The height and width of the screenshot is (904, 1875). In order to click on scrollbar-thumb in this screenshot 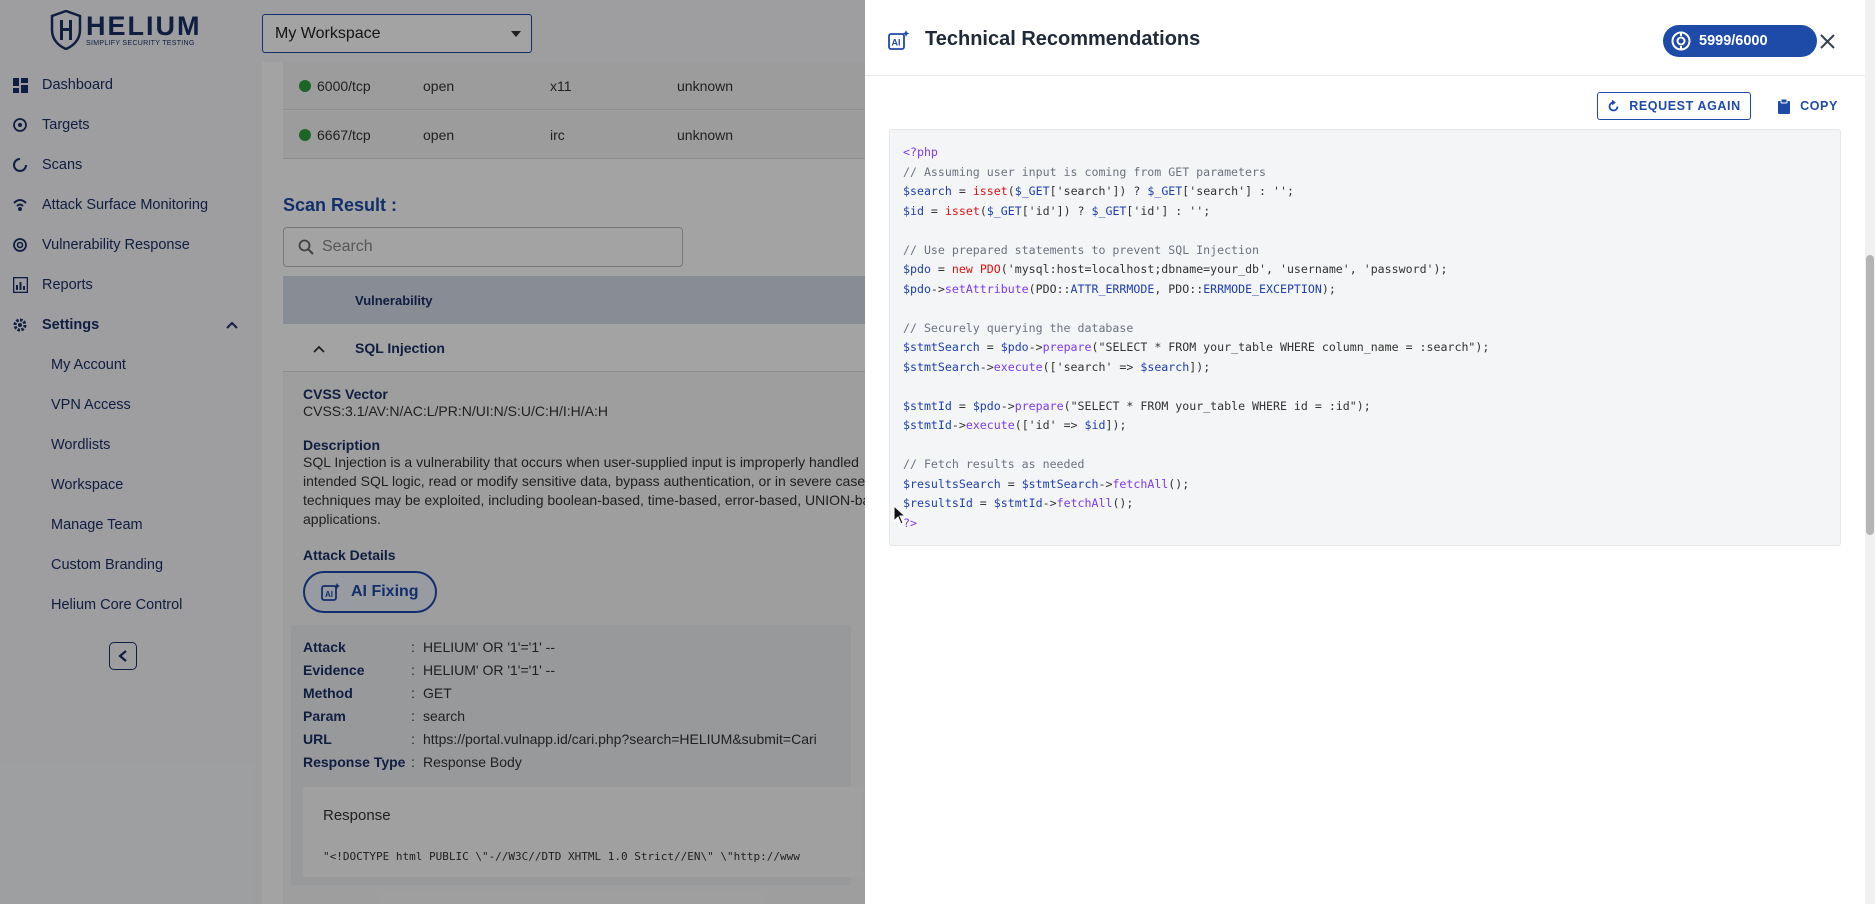, I will do `click(1870, 395)`.